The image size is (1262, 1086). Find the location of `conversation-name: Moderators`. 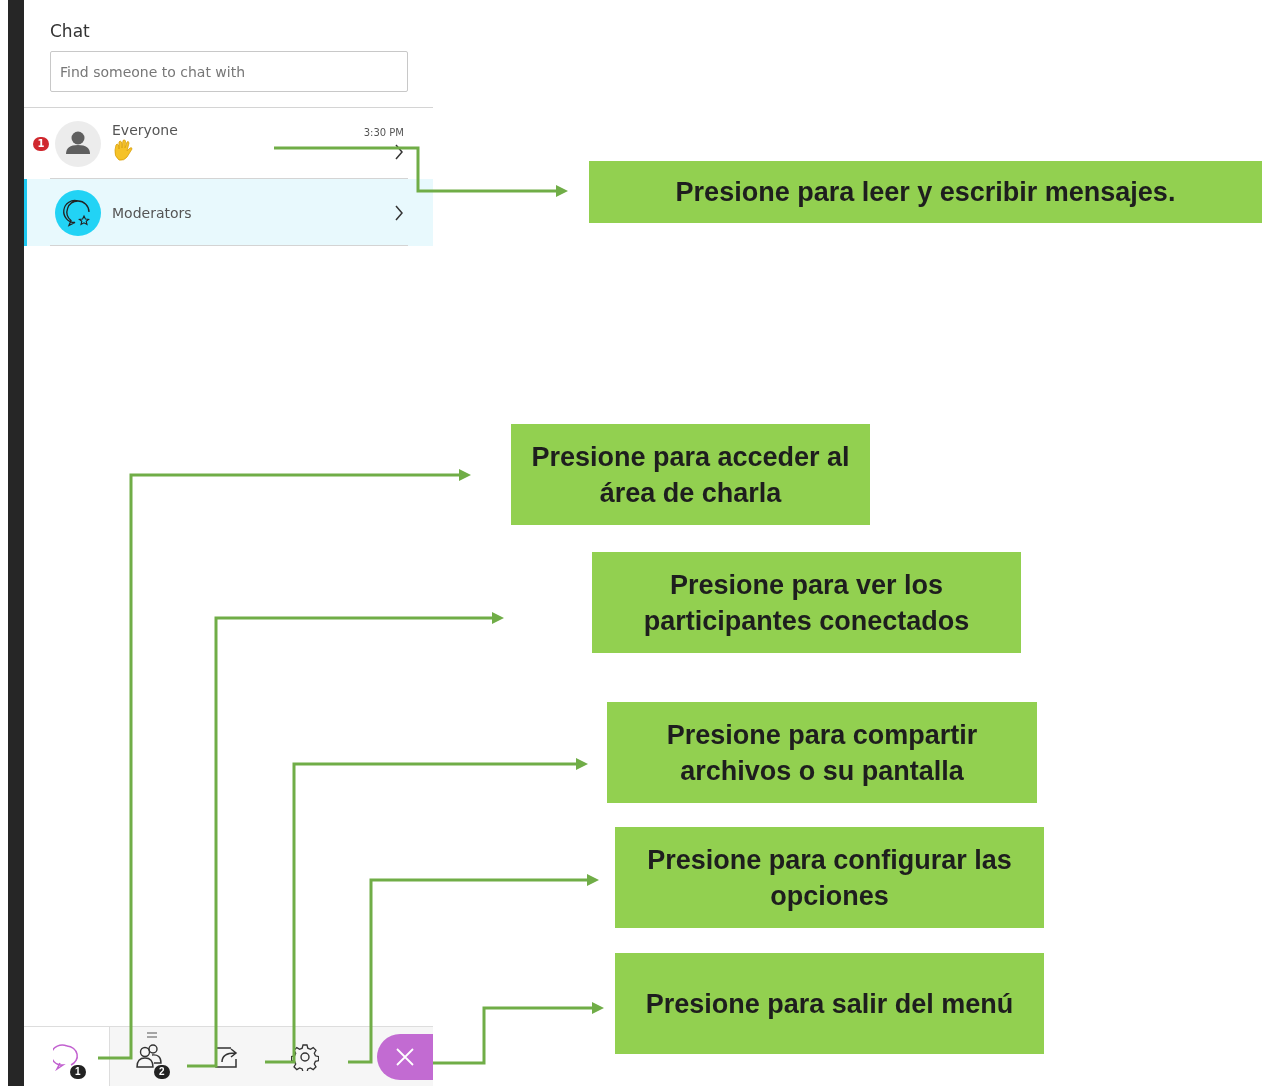

conversation-name: Moderators is located at coordinates (152, 212).